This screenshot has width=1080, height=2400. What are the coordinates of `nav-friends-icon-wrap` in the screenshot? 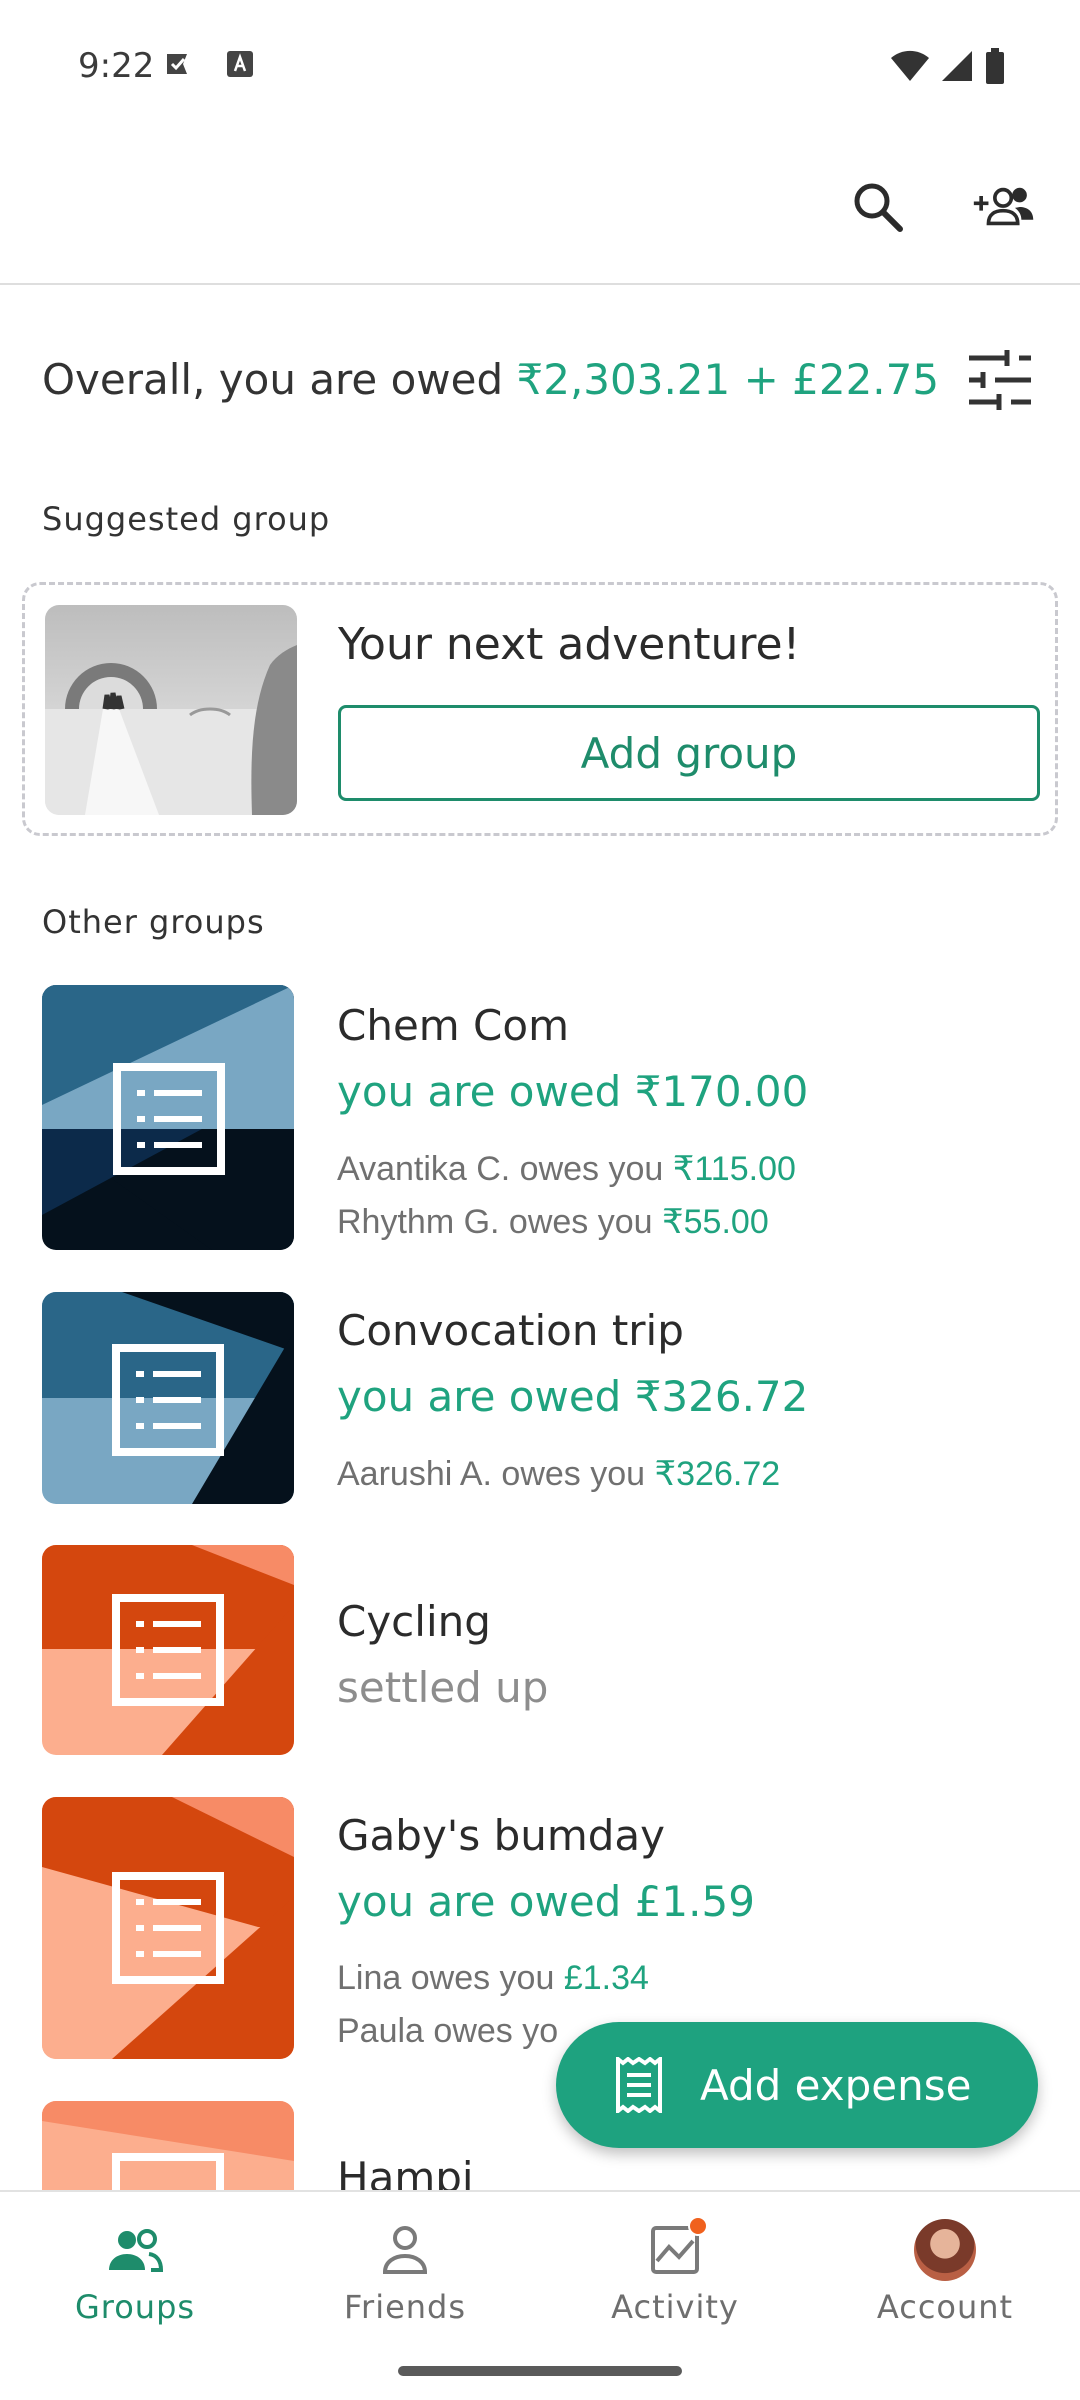 It's located at (405, 2250).